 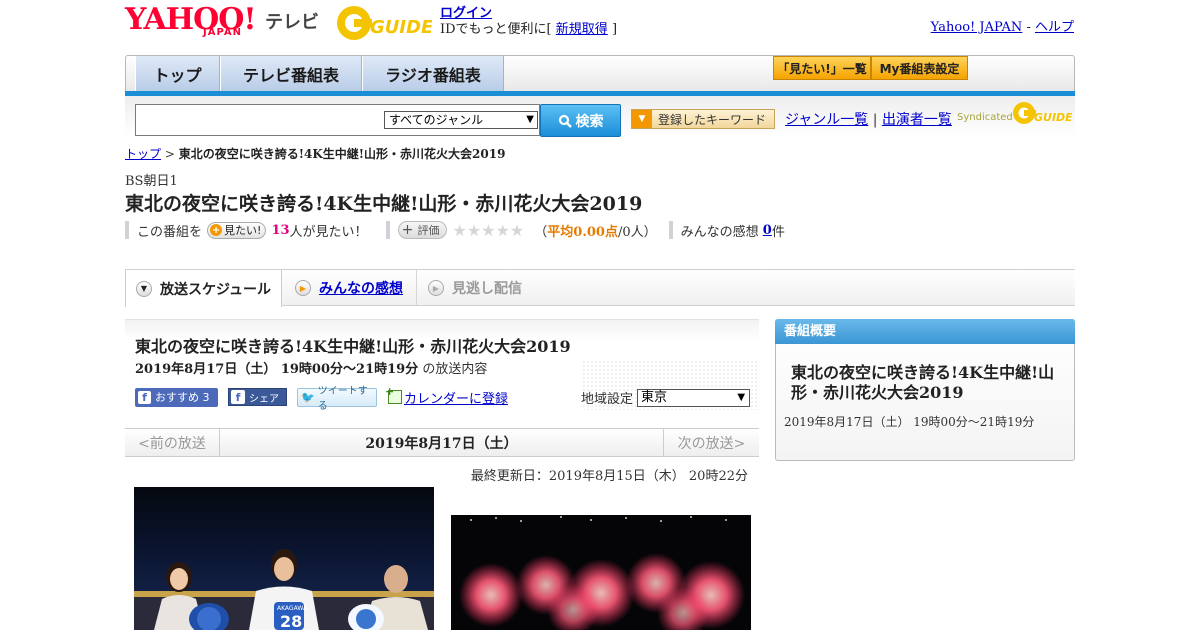 What do you see at coordinates (654, 397) in the screenshot?
I see `region-select-value: 東京` at bounding box center [654, 397].